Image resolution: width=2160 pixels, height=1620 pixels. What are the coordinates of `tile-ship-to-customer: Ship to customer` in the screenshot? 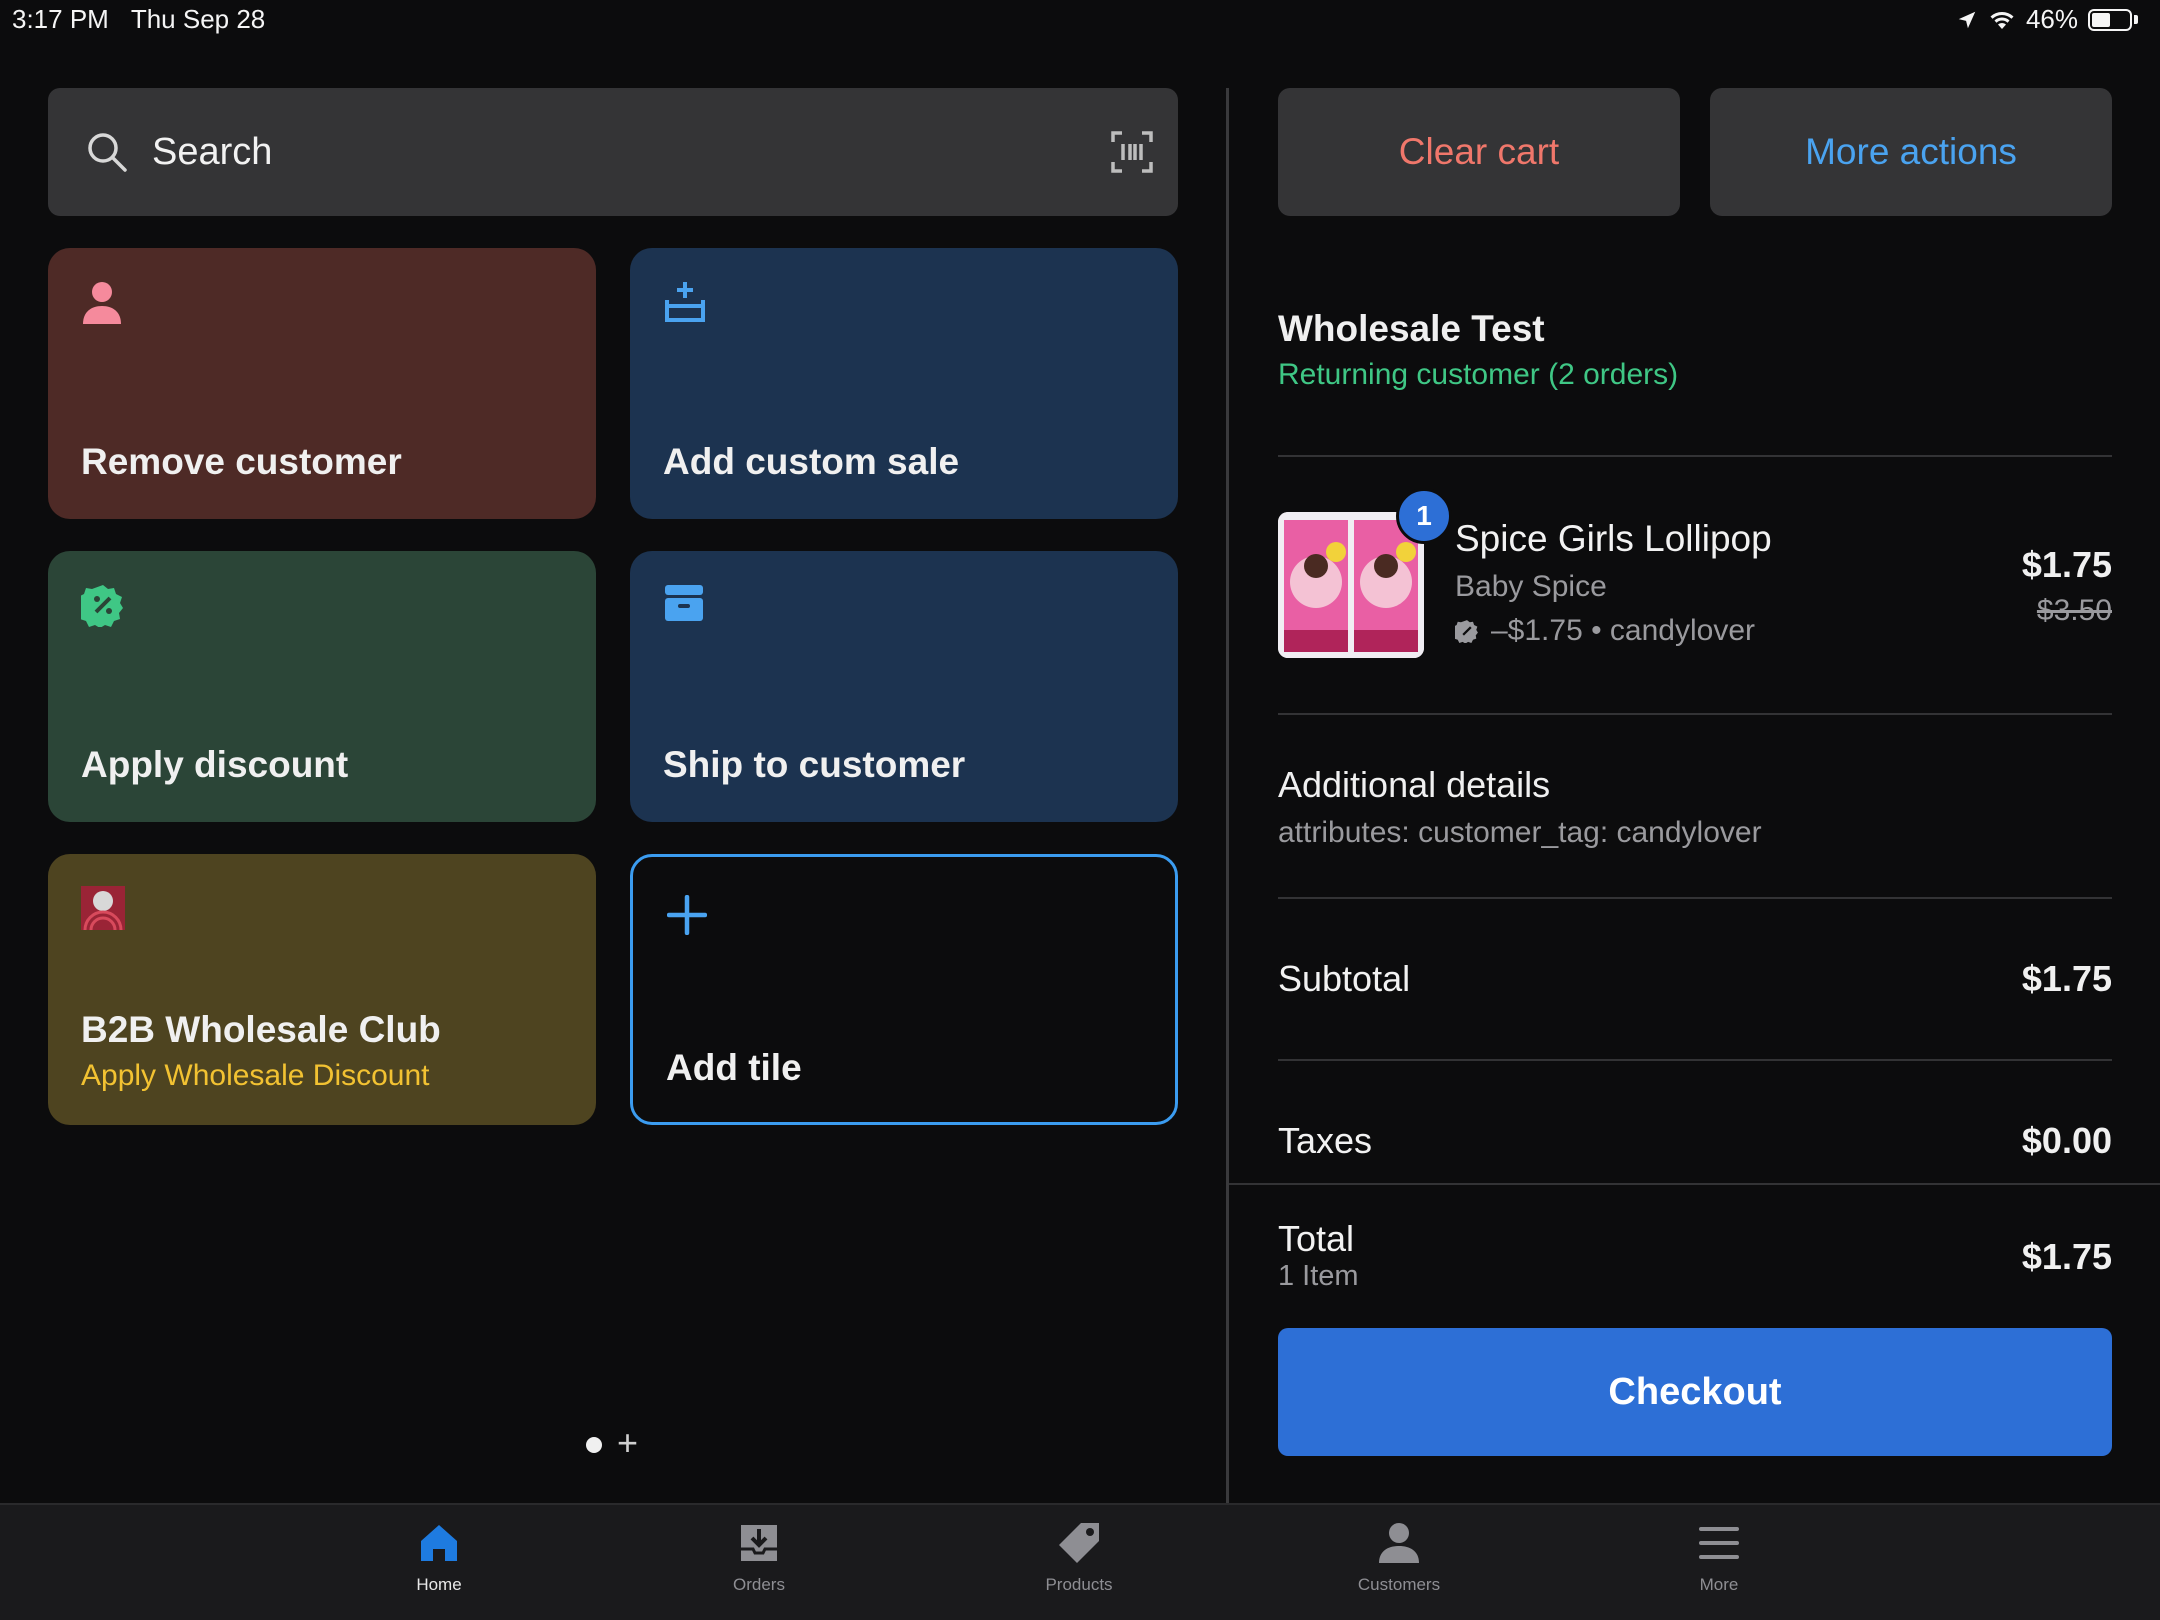 It's located at (904, 686).